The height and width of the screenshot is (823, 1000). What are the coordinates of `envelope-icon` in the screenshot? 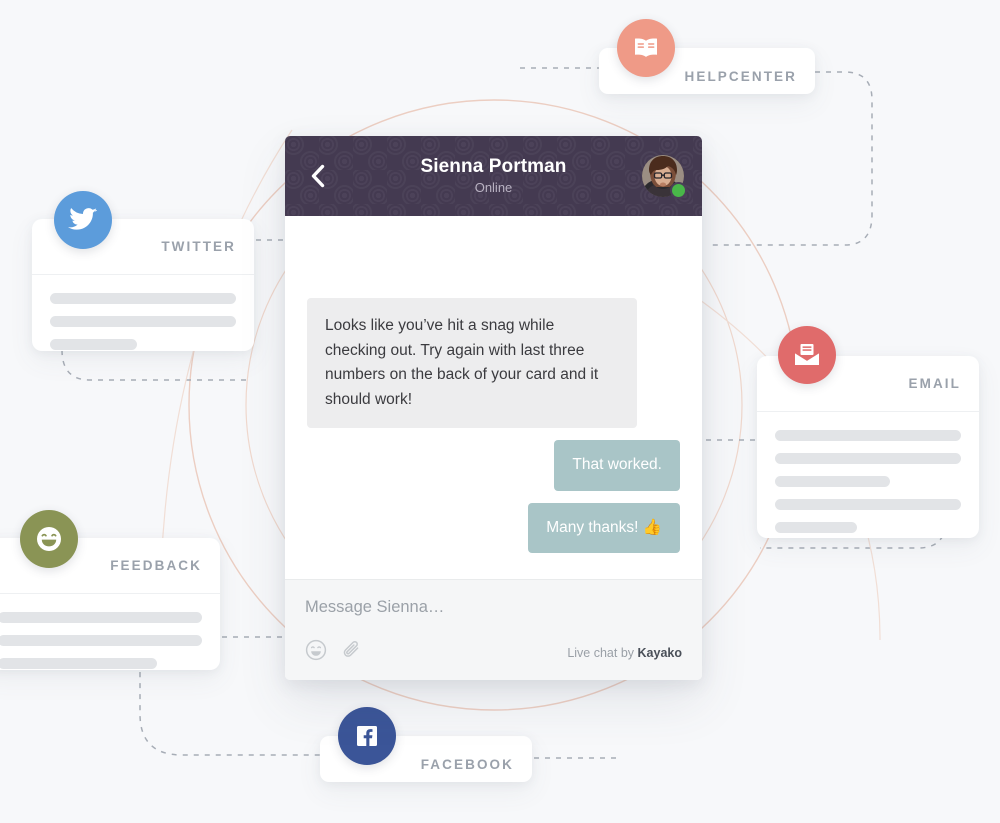 It's located at (807, 355).